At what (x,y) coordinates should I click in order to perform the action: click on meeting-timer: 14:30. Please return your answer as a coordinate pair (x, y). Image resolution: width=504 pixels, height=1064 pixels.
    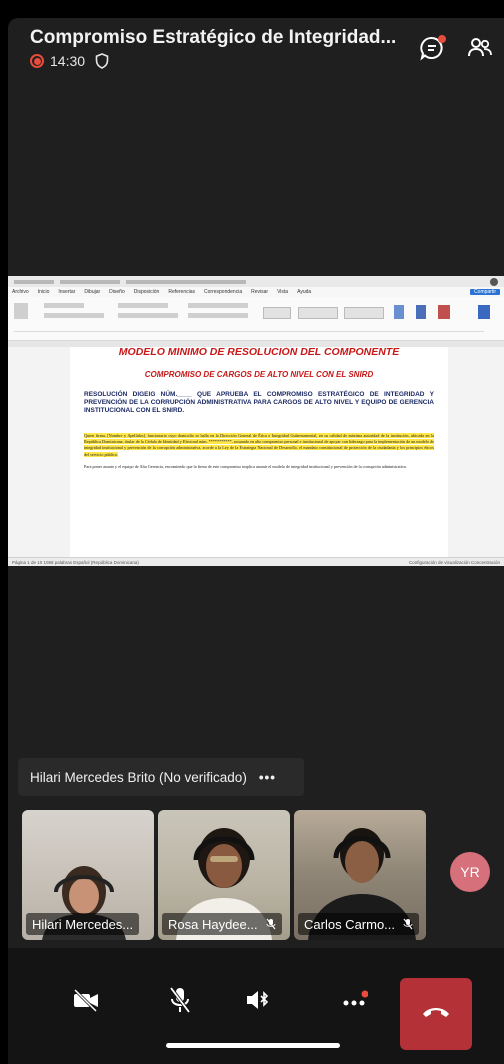
    Looking at the image, I should click on (68, 61).